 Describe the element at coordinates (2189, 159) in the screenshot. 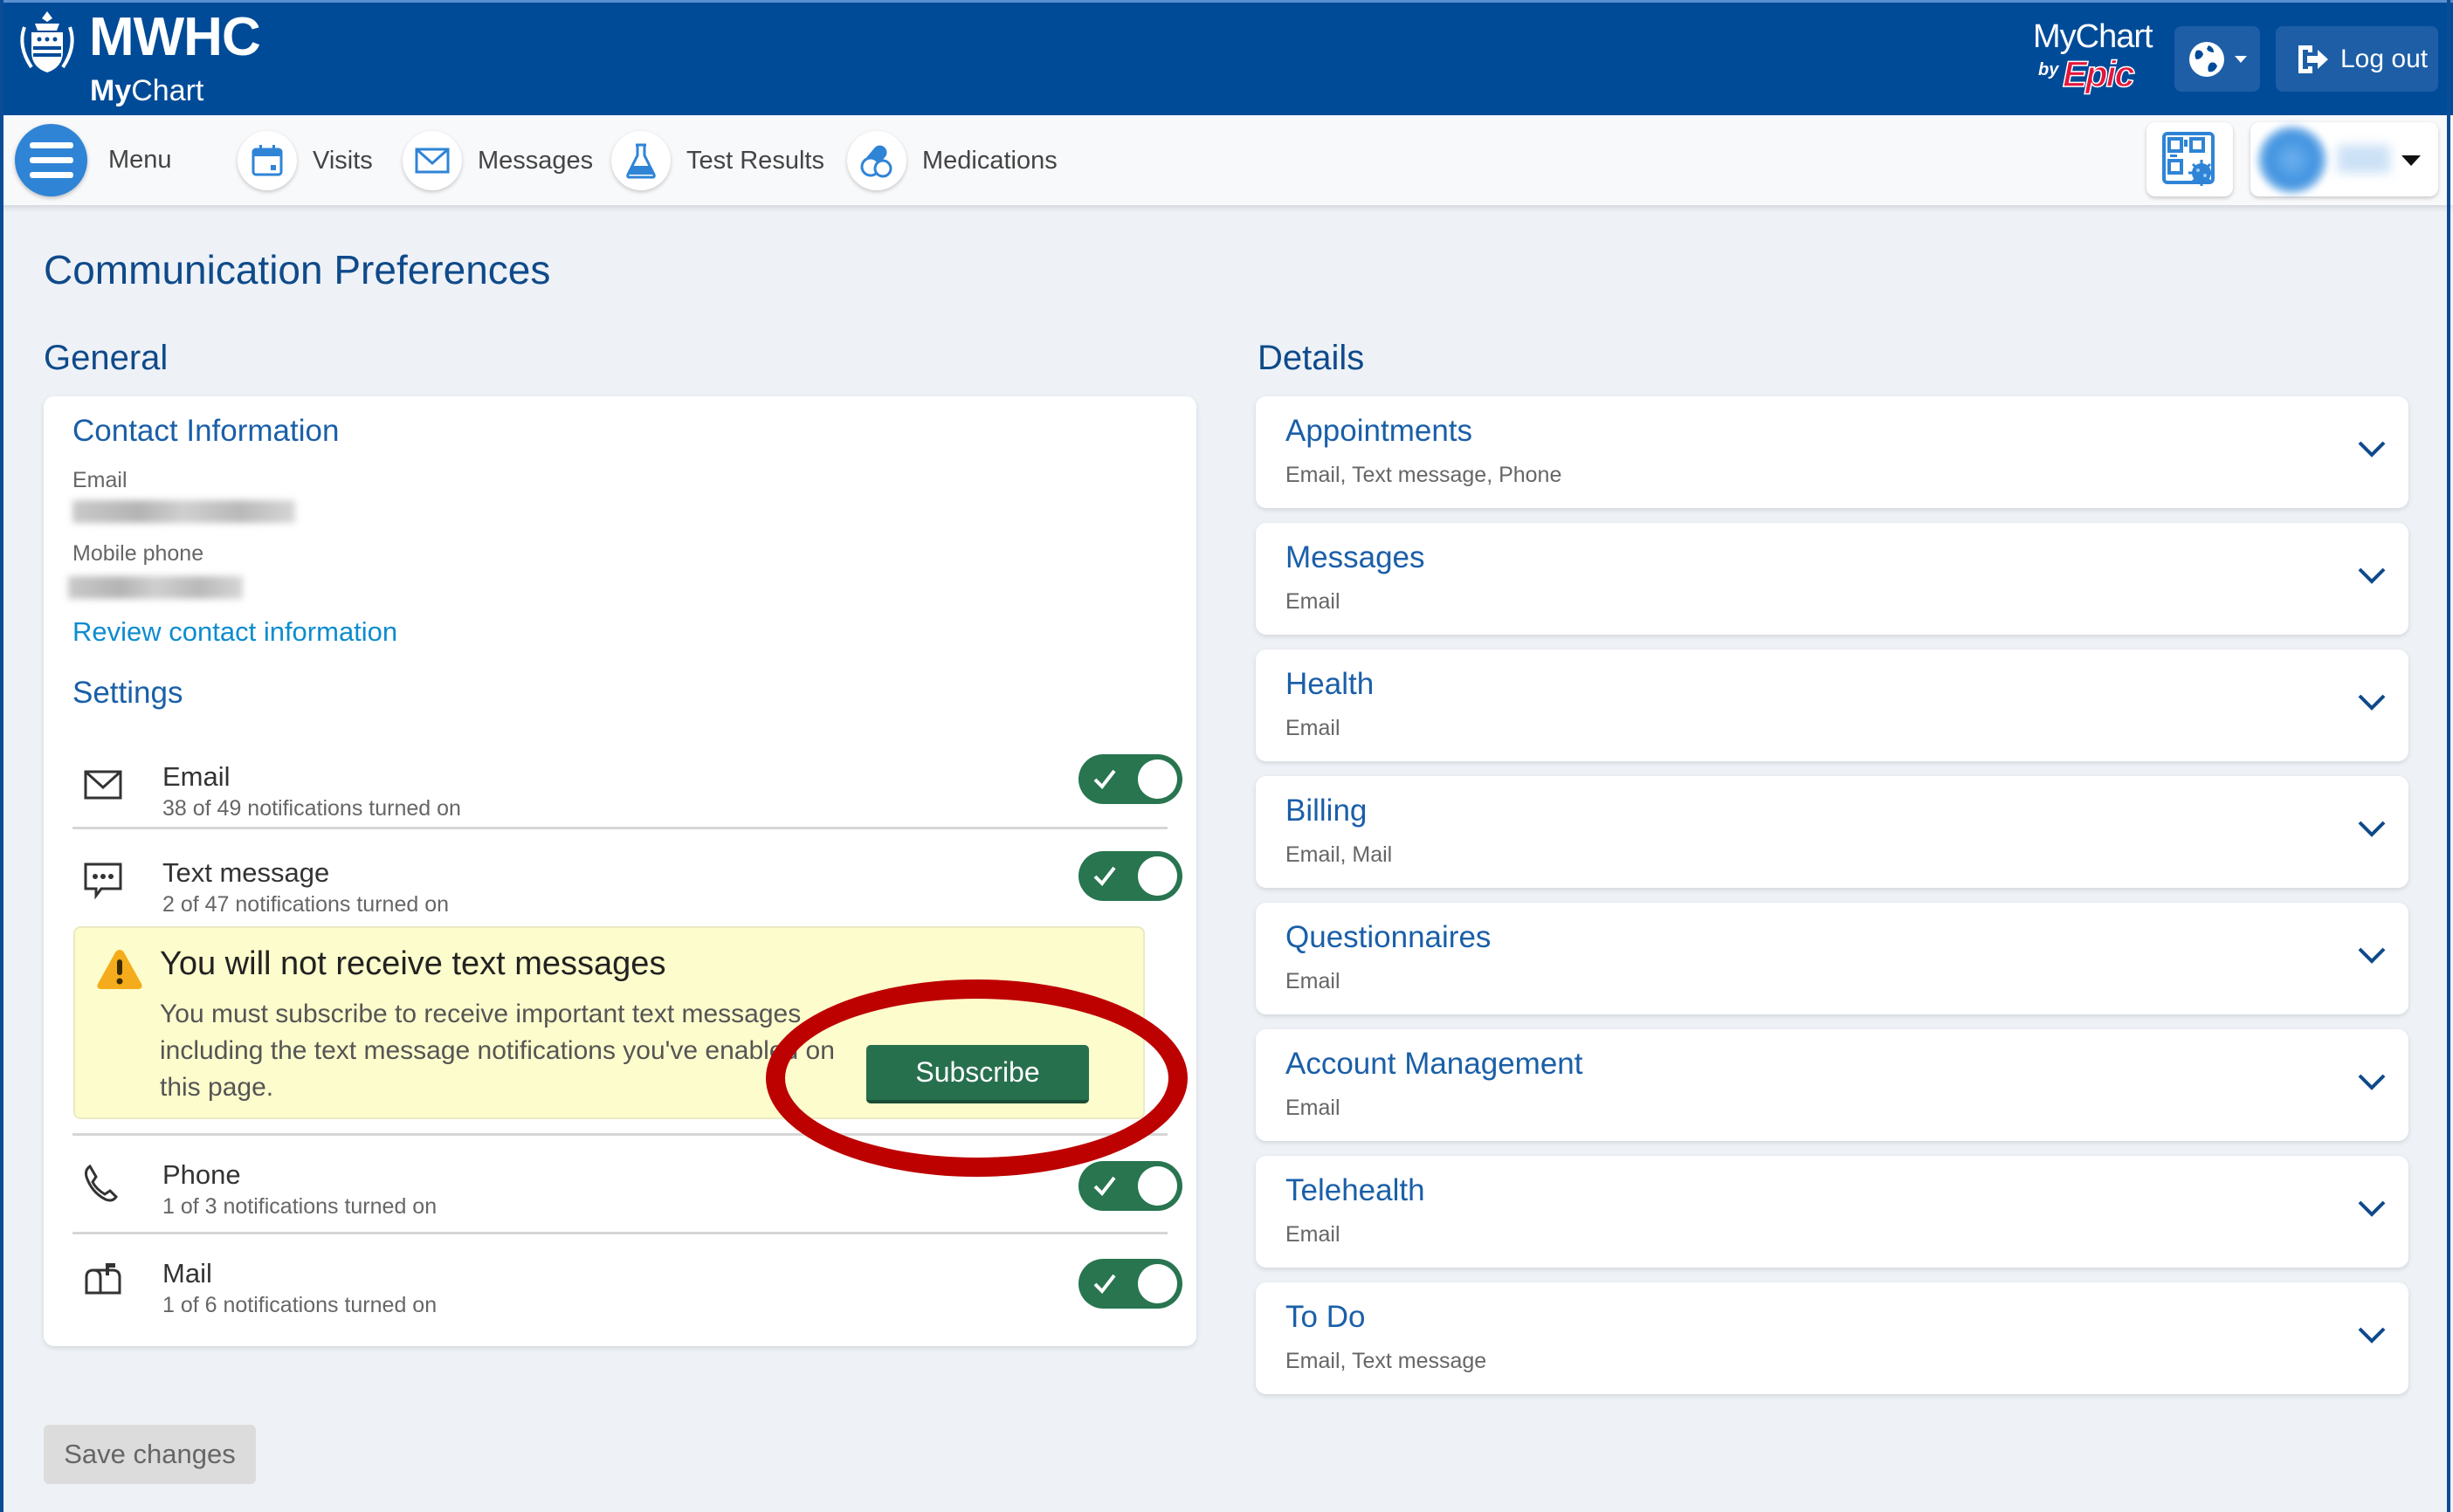

I see `covid-qr-button` at that location.